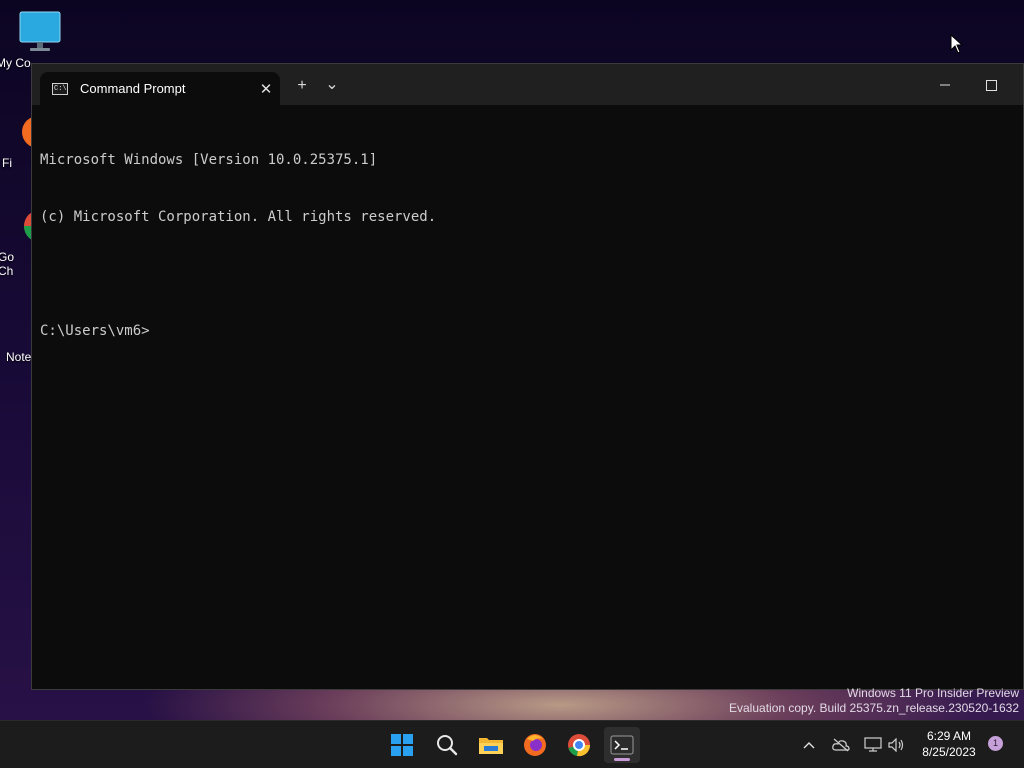 This screenshot has width=1024, height=768. I want to click on clock-time: 6:29 AM, so click(949, 736).